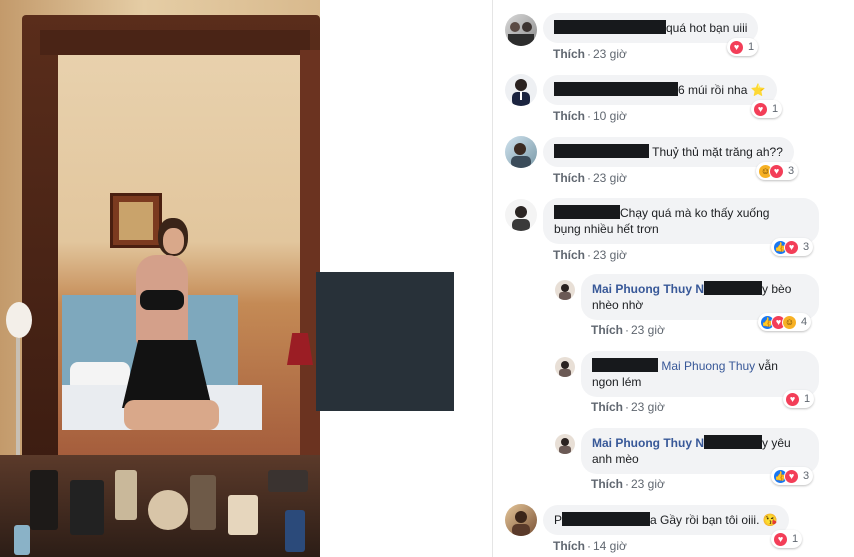  I want to click on comment-bubble: Thuỷ thủ mặt trăng ah??, so click(668, 152).